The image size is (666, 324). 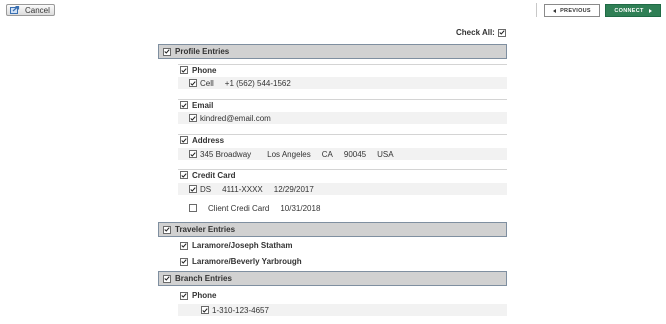 I want to click on card-number: 4111-XXXX, so click(x=242, y=189).